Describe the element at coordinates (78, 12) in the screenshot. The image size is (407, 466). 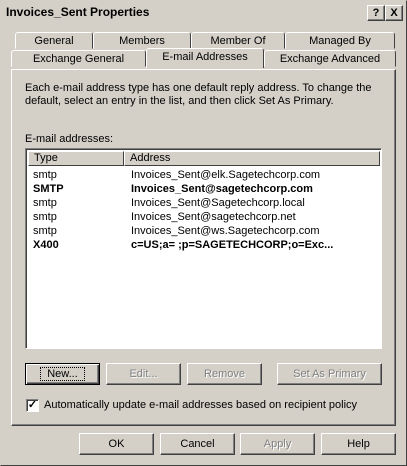
I see `window-title: Invoices_Sent Properties` at that location.